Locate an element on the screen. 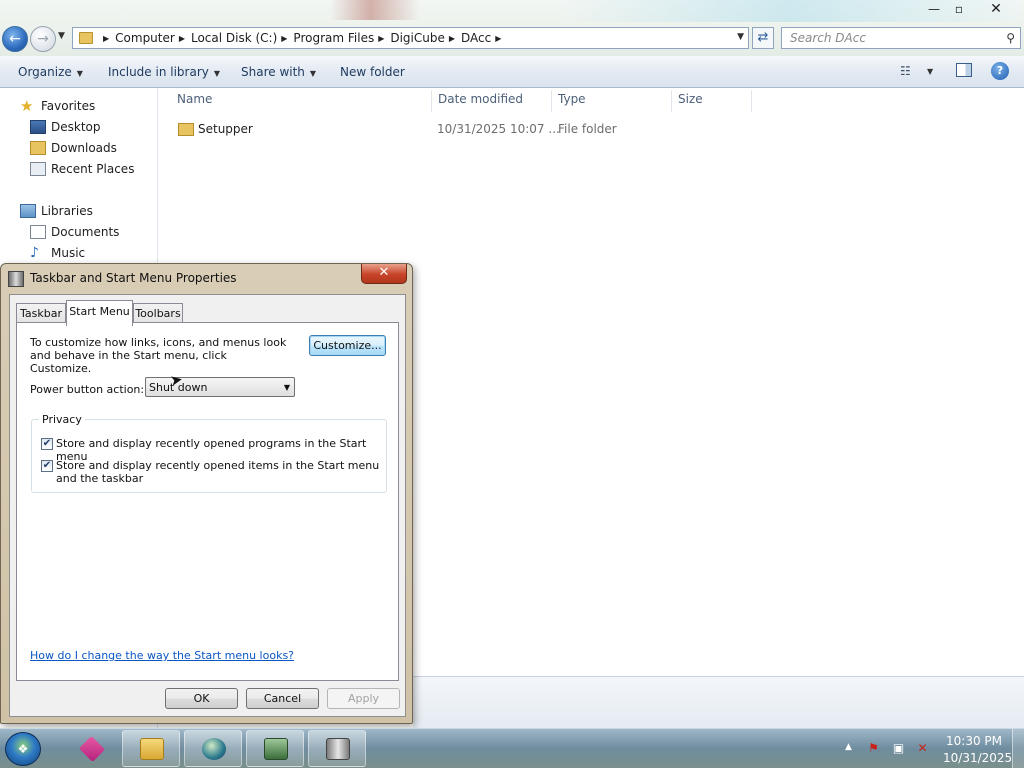 The height and width of the screenshot is (768, 1024). taskbar-properties-icon is located at coordinates (16, 279).